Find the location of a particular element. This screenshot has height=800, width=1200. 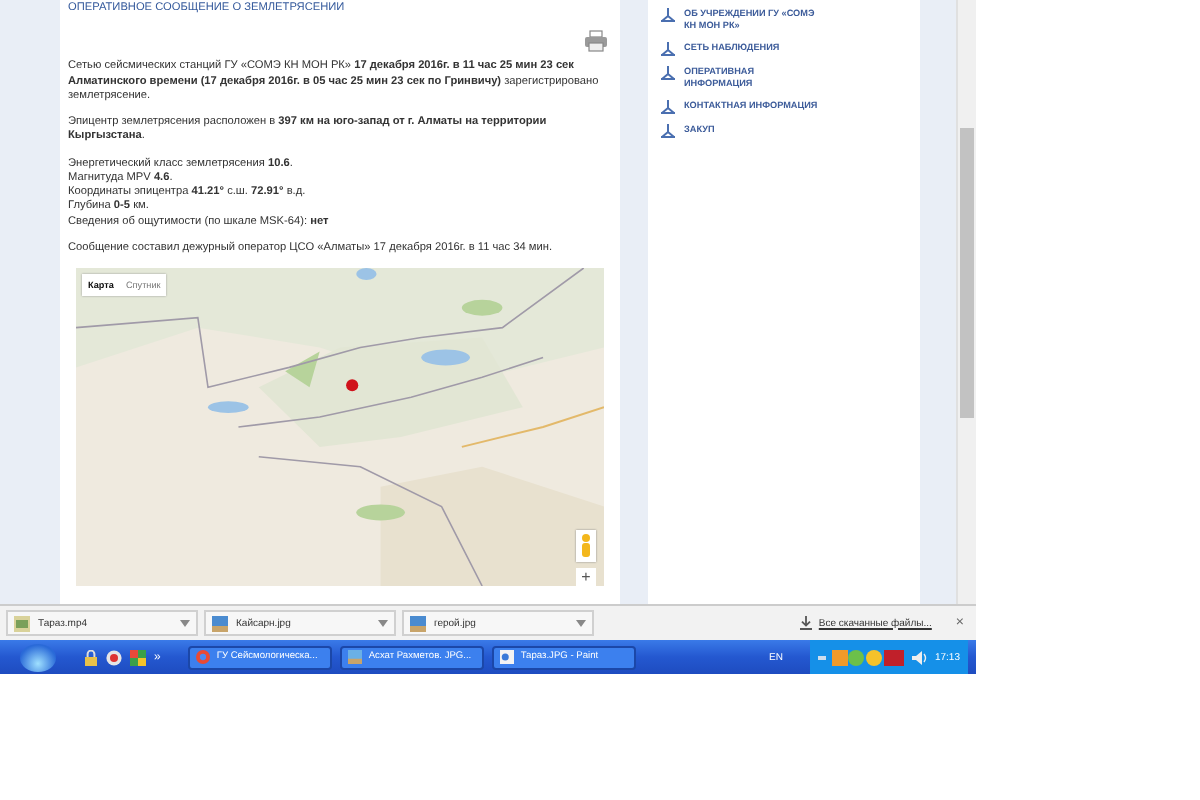

paint-icon is located at coordinates (507, 657).